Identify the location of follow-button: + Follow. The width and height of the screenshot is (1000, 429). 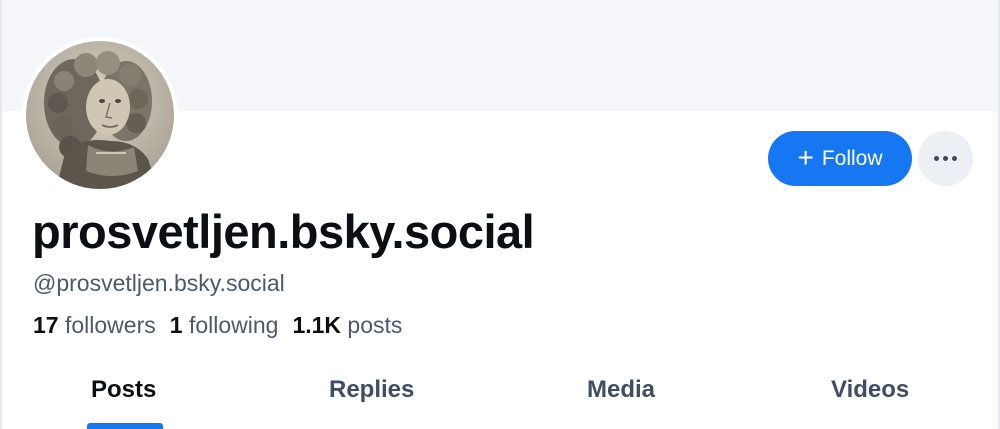
(840, 158).